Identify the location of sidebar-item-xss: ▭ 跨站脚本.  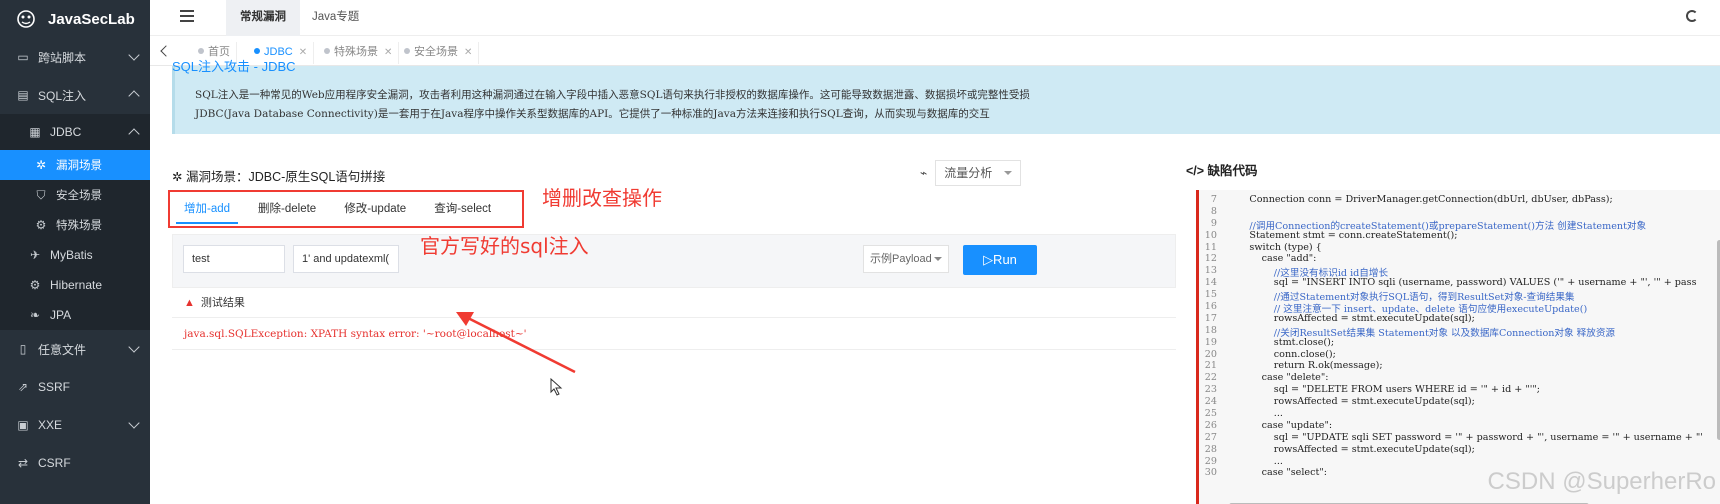
(75, 57).